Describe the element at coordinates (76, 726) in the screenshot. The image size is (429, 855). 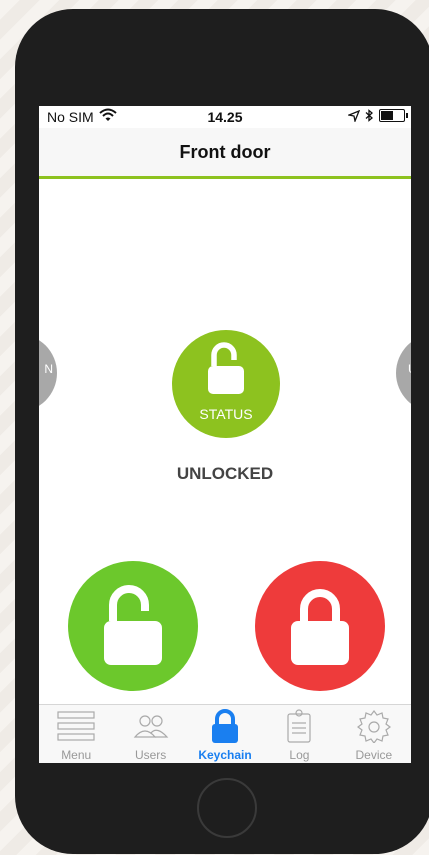
I see `menu-icon` at that location.